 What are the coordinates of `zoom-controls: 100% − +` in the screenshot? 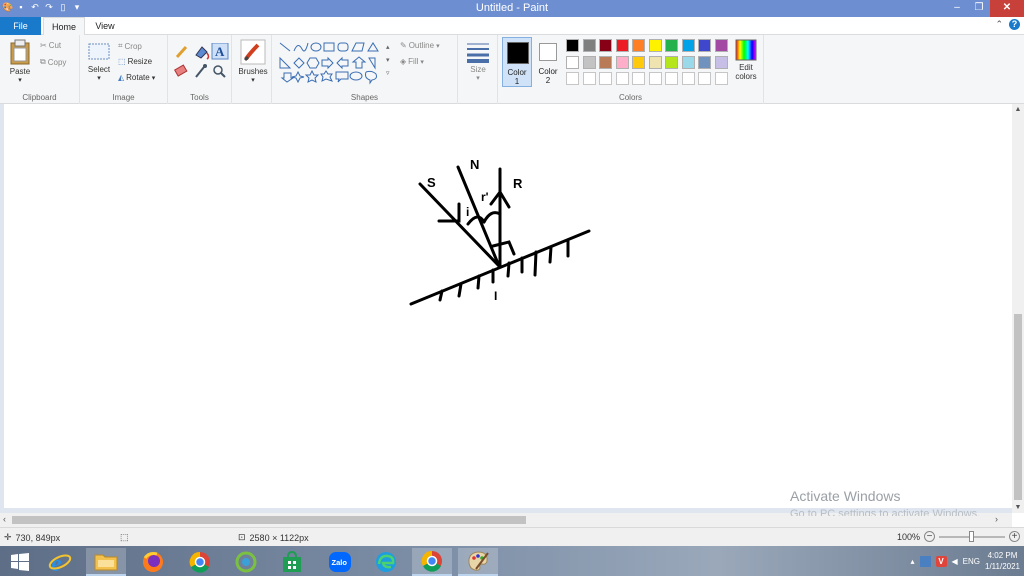 It's located at (958, 536).